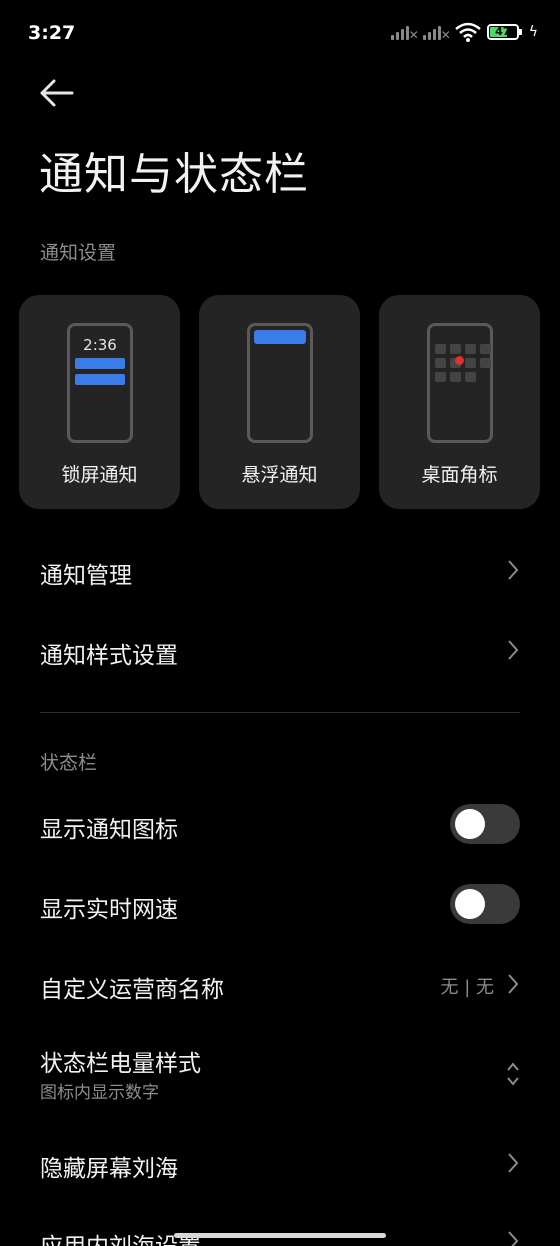 This screenshot has width=560, height=1246. Describe the element at coordinates (280, 712) in the screenshot. I see `section-divider` at that location.